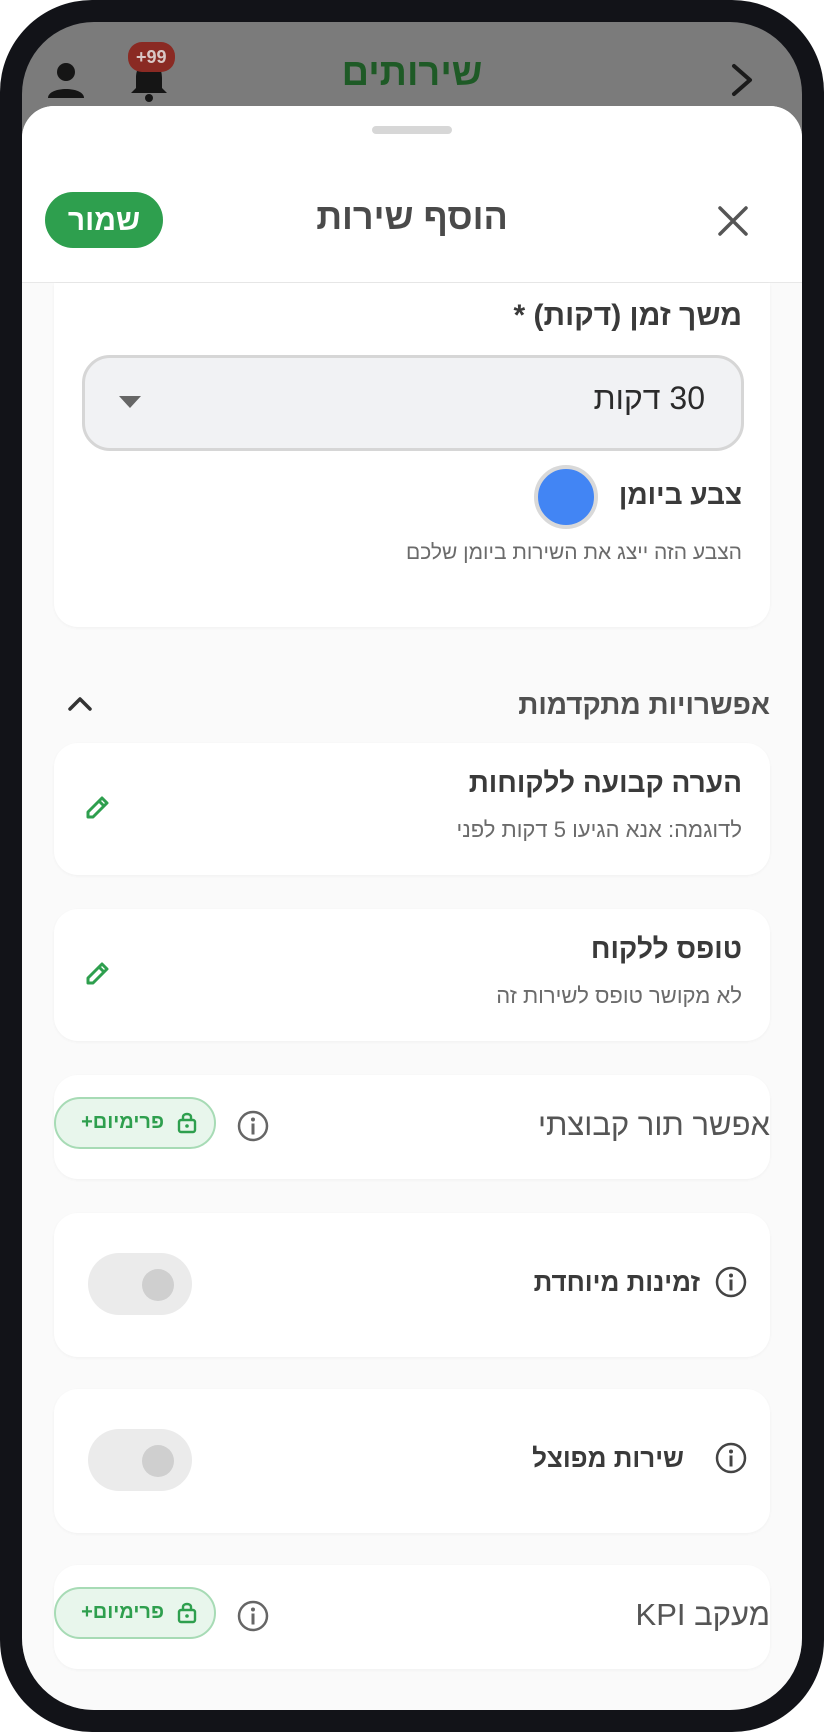  What do you see at coordinates (412, 975) in the screenshot?
I see `customer-form-card: טופס ללקוח לא מקושר טופס לשירות זה` at bounding box center [412, 975].